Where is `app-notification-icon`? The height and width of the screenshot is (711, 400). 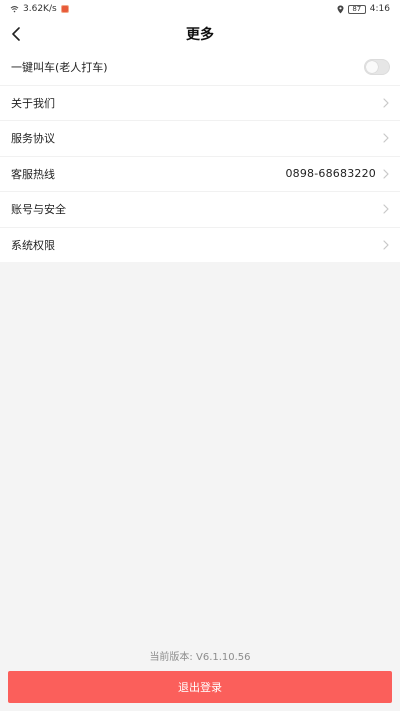 app-notification-icon is located at coordinates (64, 9).